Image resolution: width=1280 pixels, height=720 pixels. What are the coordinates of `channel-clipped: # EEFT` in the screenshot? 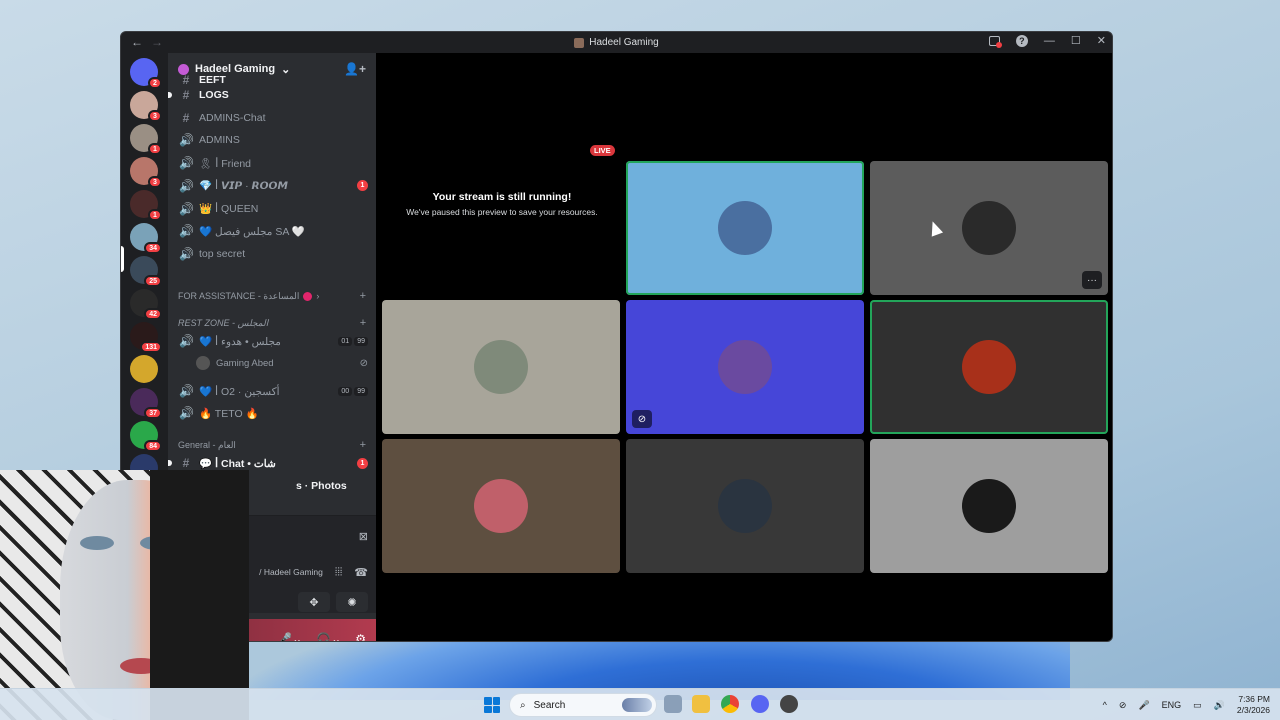 It's located at (272, 80).